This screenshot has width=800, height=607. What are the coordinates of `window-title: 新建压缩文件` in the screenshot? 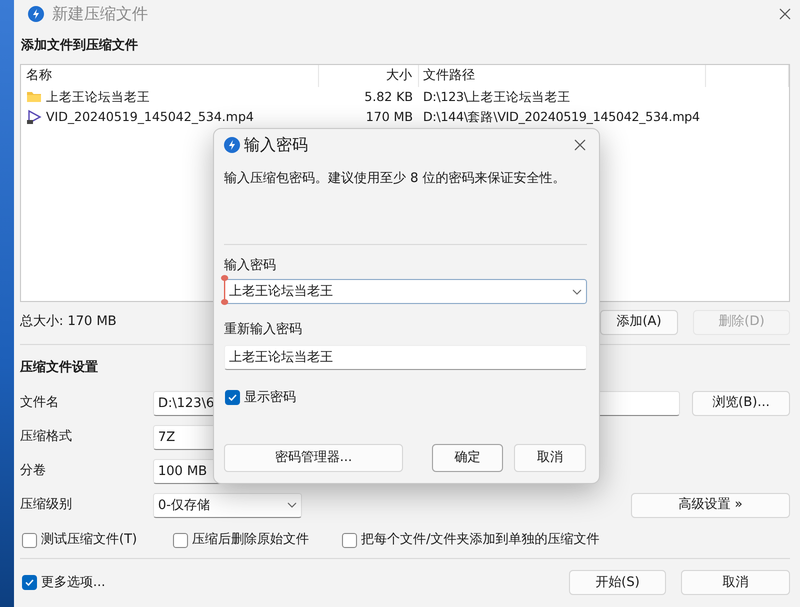 It's located at (100, 14).